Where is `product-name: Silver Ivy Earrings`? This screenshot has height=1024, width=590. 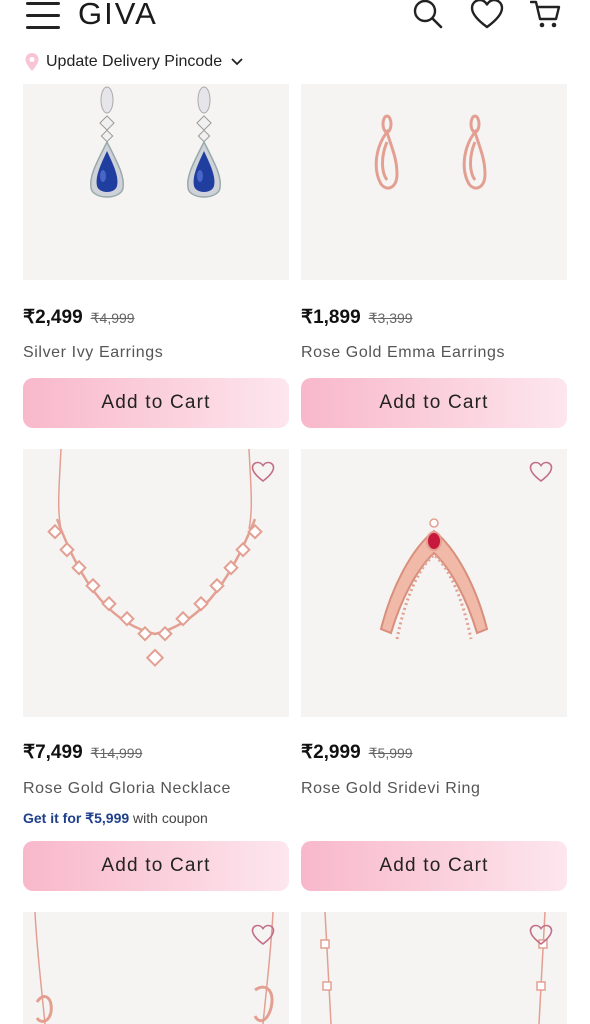
product-name: Silver Ivy Earrings is located at coordinates (93, 353).